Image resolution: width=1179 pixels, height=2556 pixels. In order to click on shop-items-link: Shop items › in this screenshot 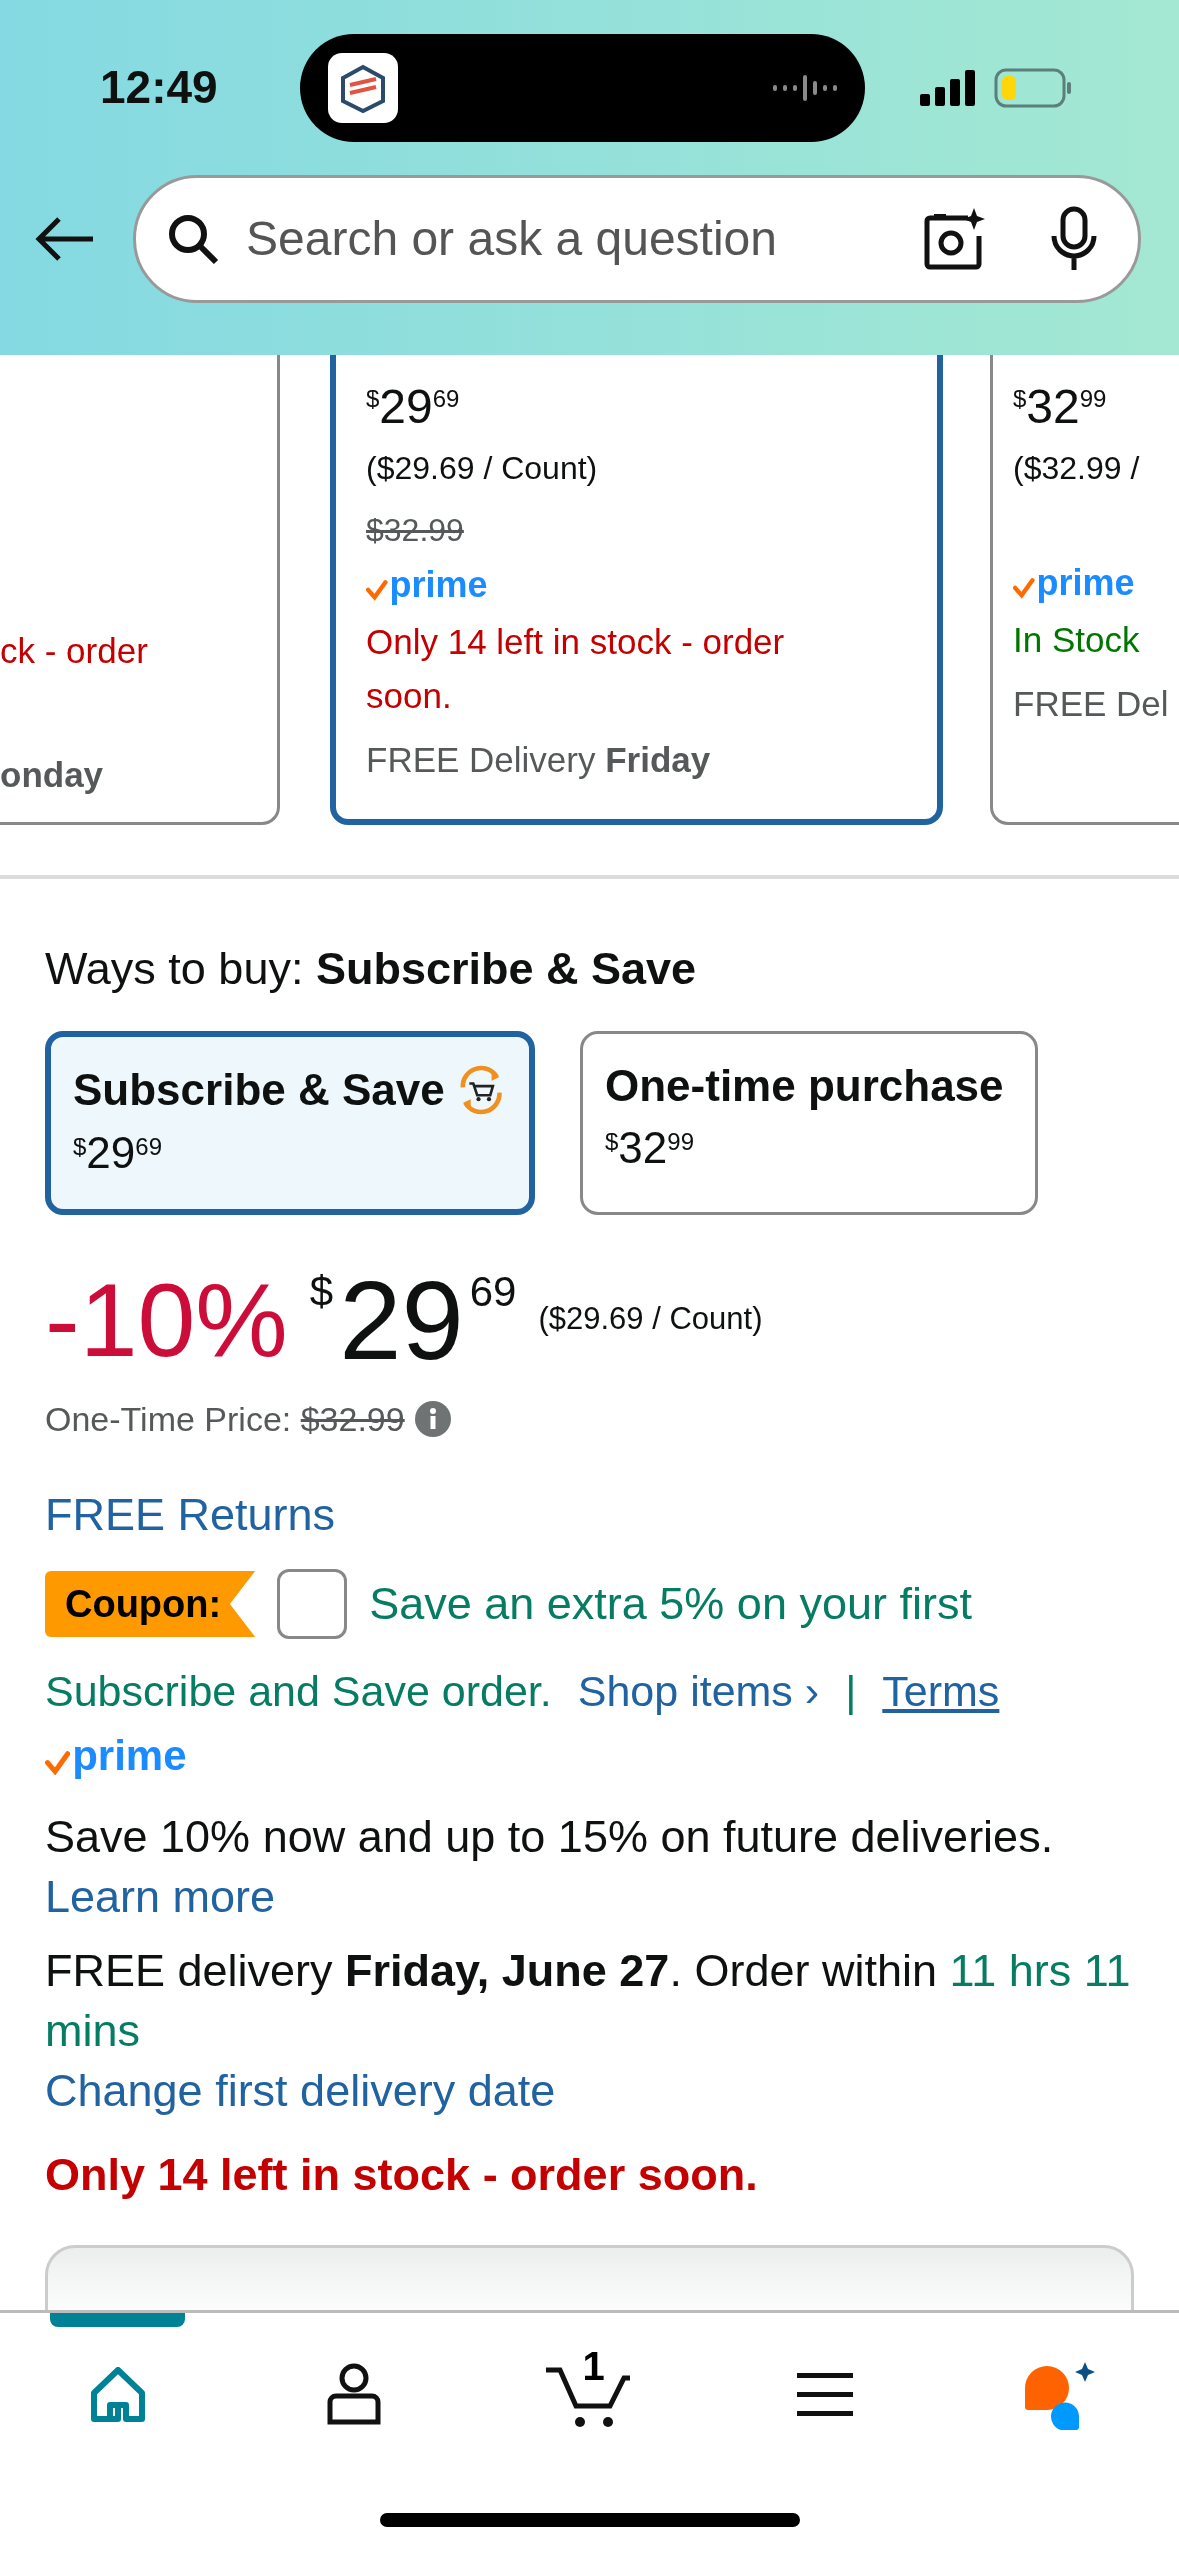, I will do `click(698, 1691)`.